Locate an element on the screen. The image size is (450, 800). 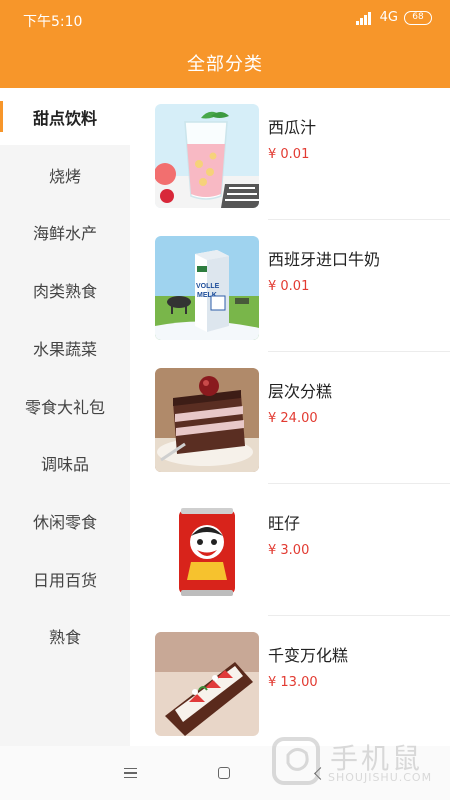
home-icon is located at coordinates (224, 773).